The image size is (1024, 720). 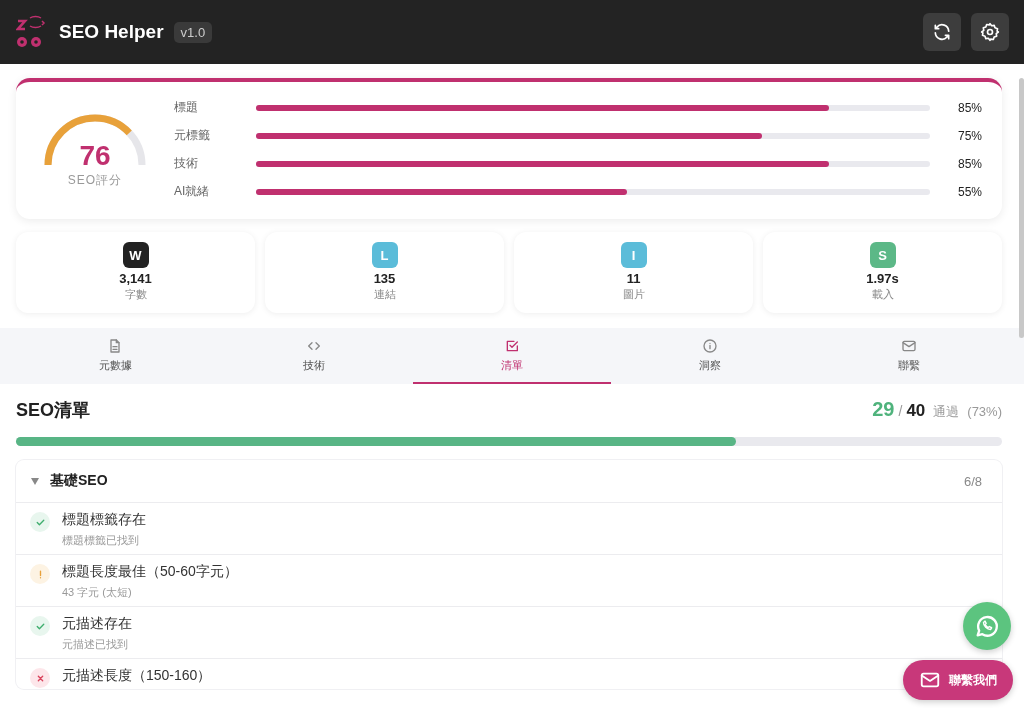 I want to click on refresh-icon, so click(x=942, y=32).